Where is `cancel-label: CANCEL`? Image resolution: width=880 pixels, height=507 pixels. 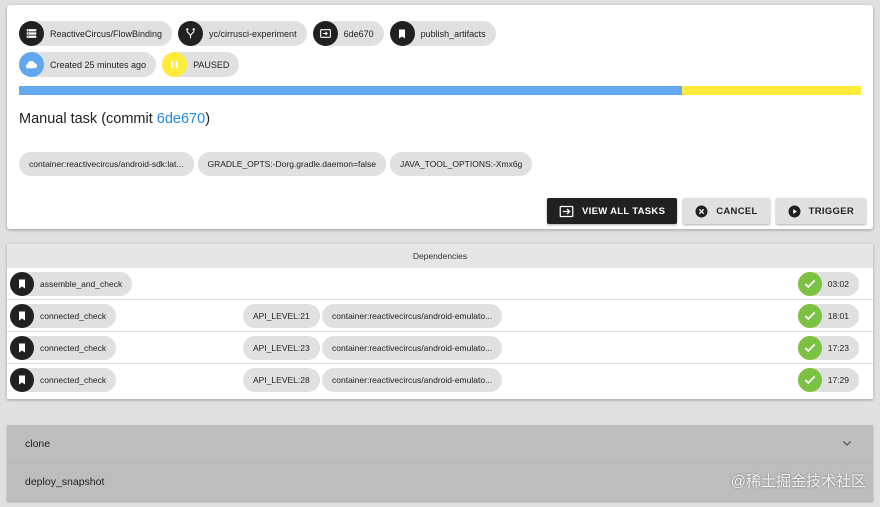 cancel-label: CANCEL is located at coordinates (737, 211).